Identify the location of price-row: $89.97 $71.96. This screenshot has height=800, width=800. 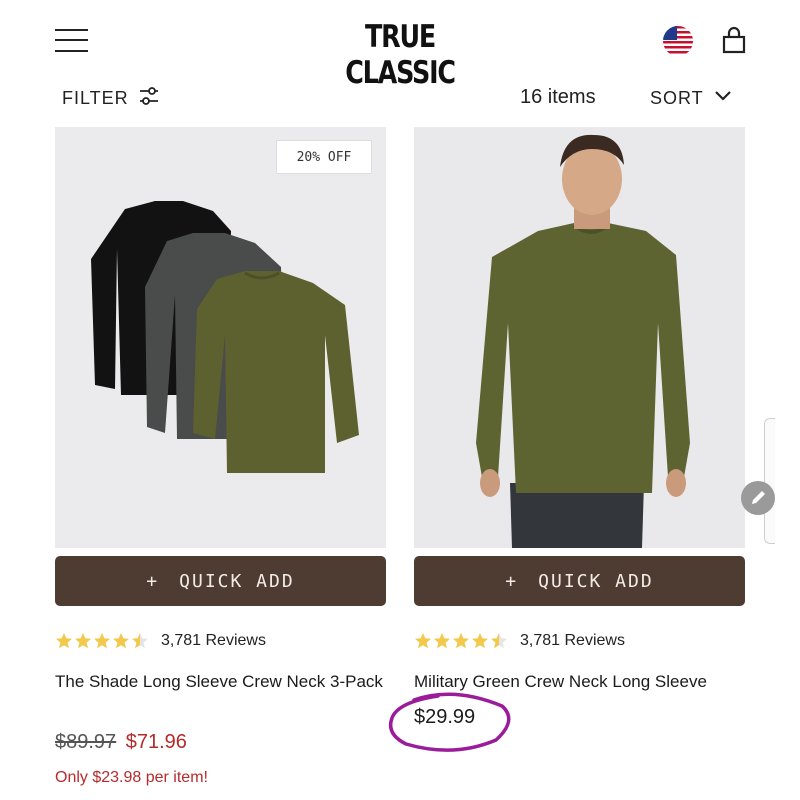
(121, 742).